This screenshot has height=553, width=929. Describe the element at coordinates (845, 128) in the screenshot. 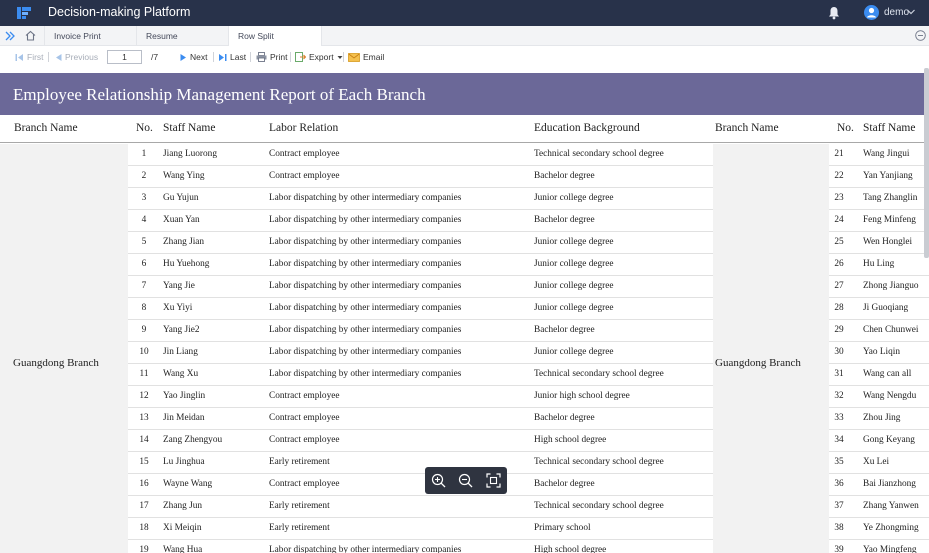

I see `header-no-right: No.` at that location.